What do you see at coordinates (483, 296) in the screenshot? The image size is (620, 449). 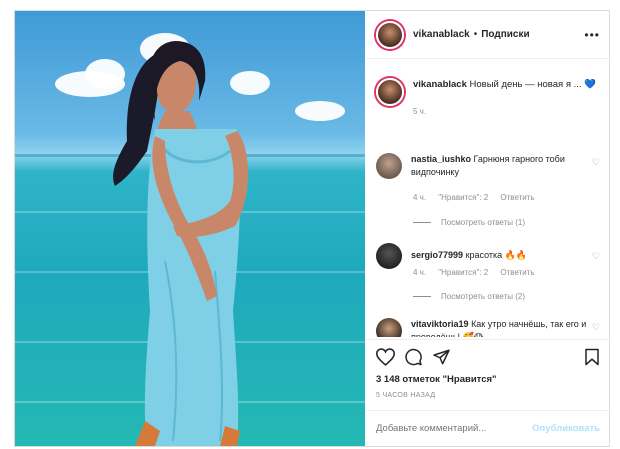 I see `view-replies-label: Посмотреть ответы (2)` at bounding box center [483, 296].